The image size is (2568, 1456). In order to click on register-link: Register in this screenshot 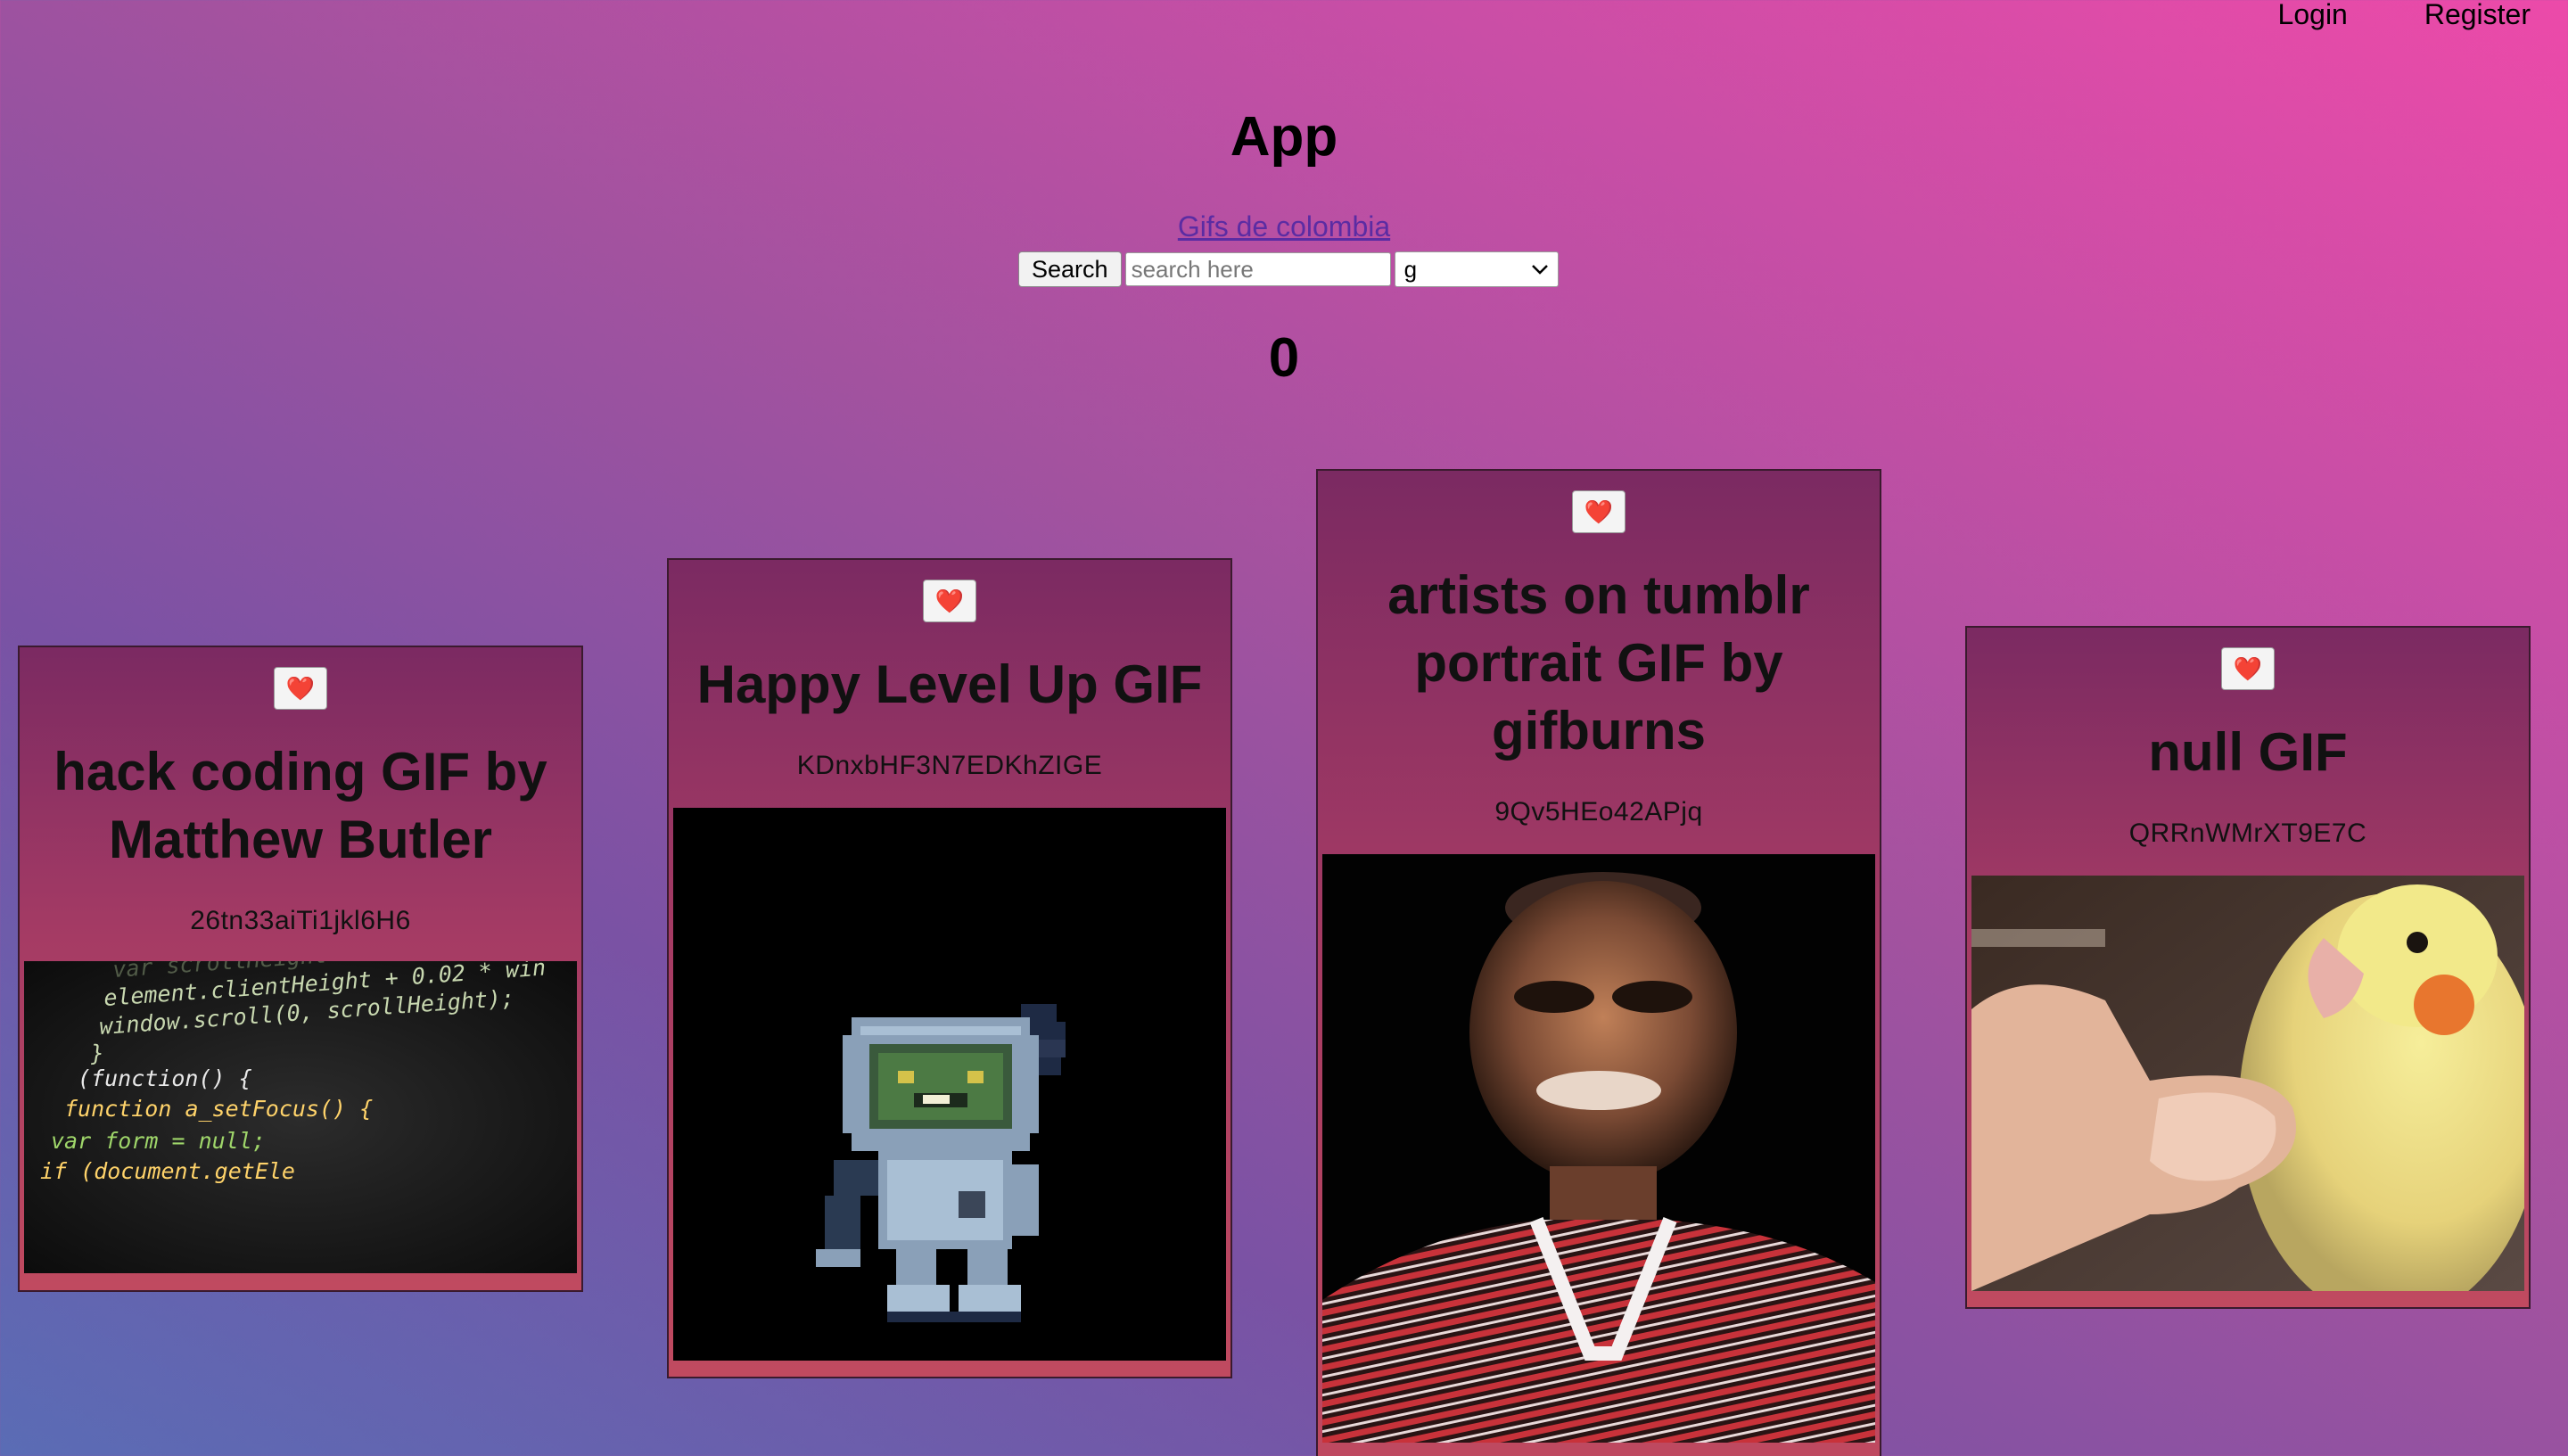, I will do `click(2477, 15)`.